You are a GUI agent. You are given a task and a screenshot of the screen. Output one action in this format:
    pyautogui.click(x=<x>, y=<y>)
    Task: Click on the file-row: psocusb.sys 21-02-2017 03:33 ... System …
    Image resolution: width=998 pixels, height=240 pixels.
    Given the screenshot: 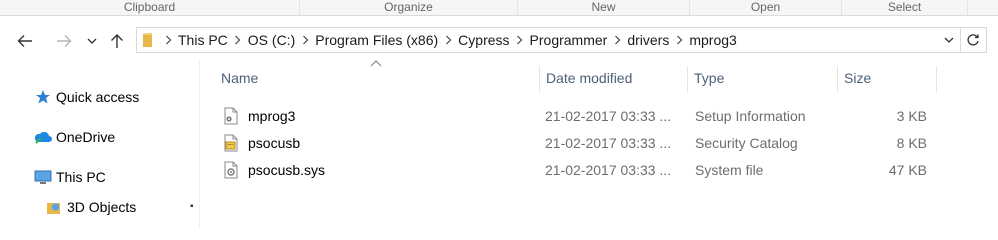 What is the action you would take?
    pyautogui.click(x=577, y=170)
    